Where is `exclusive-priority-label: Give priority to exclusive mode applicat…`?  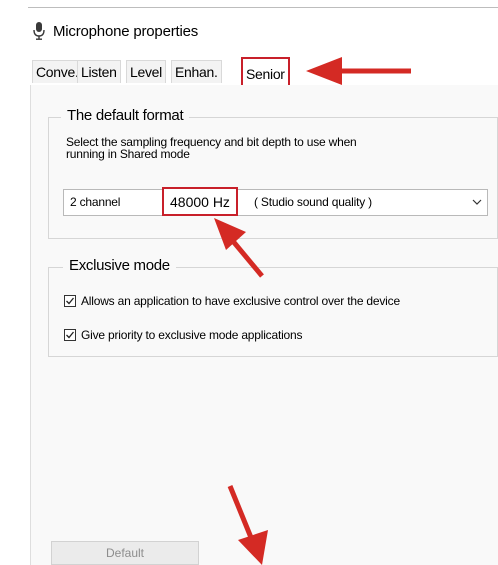 exclusive-priority-label: Give priority to exclusive mode applicat… is located at coordinates (192, 335).